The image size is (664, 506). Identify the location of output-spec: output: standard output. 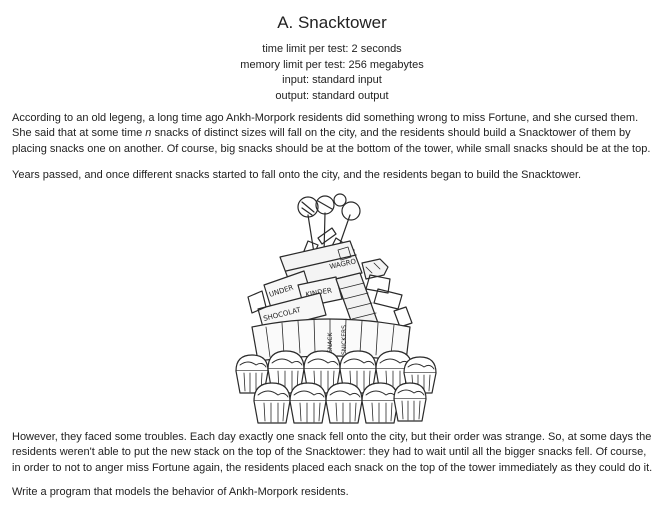
(332, 95).